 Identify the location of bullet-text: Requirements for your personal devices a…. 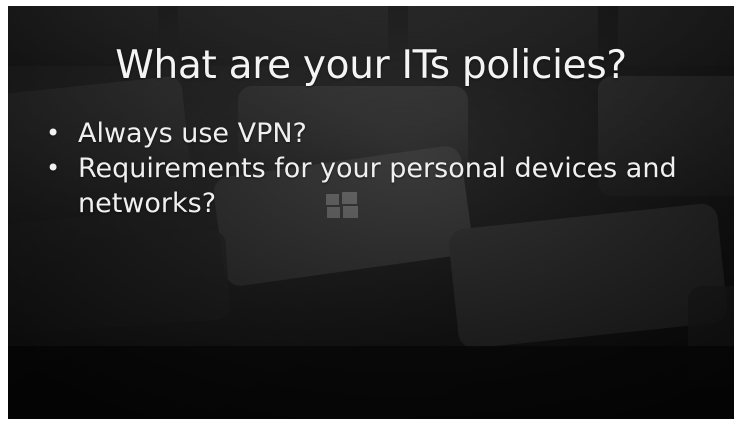
(377, 186).